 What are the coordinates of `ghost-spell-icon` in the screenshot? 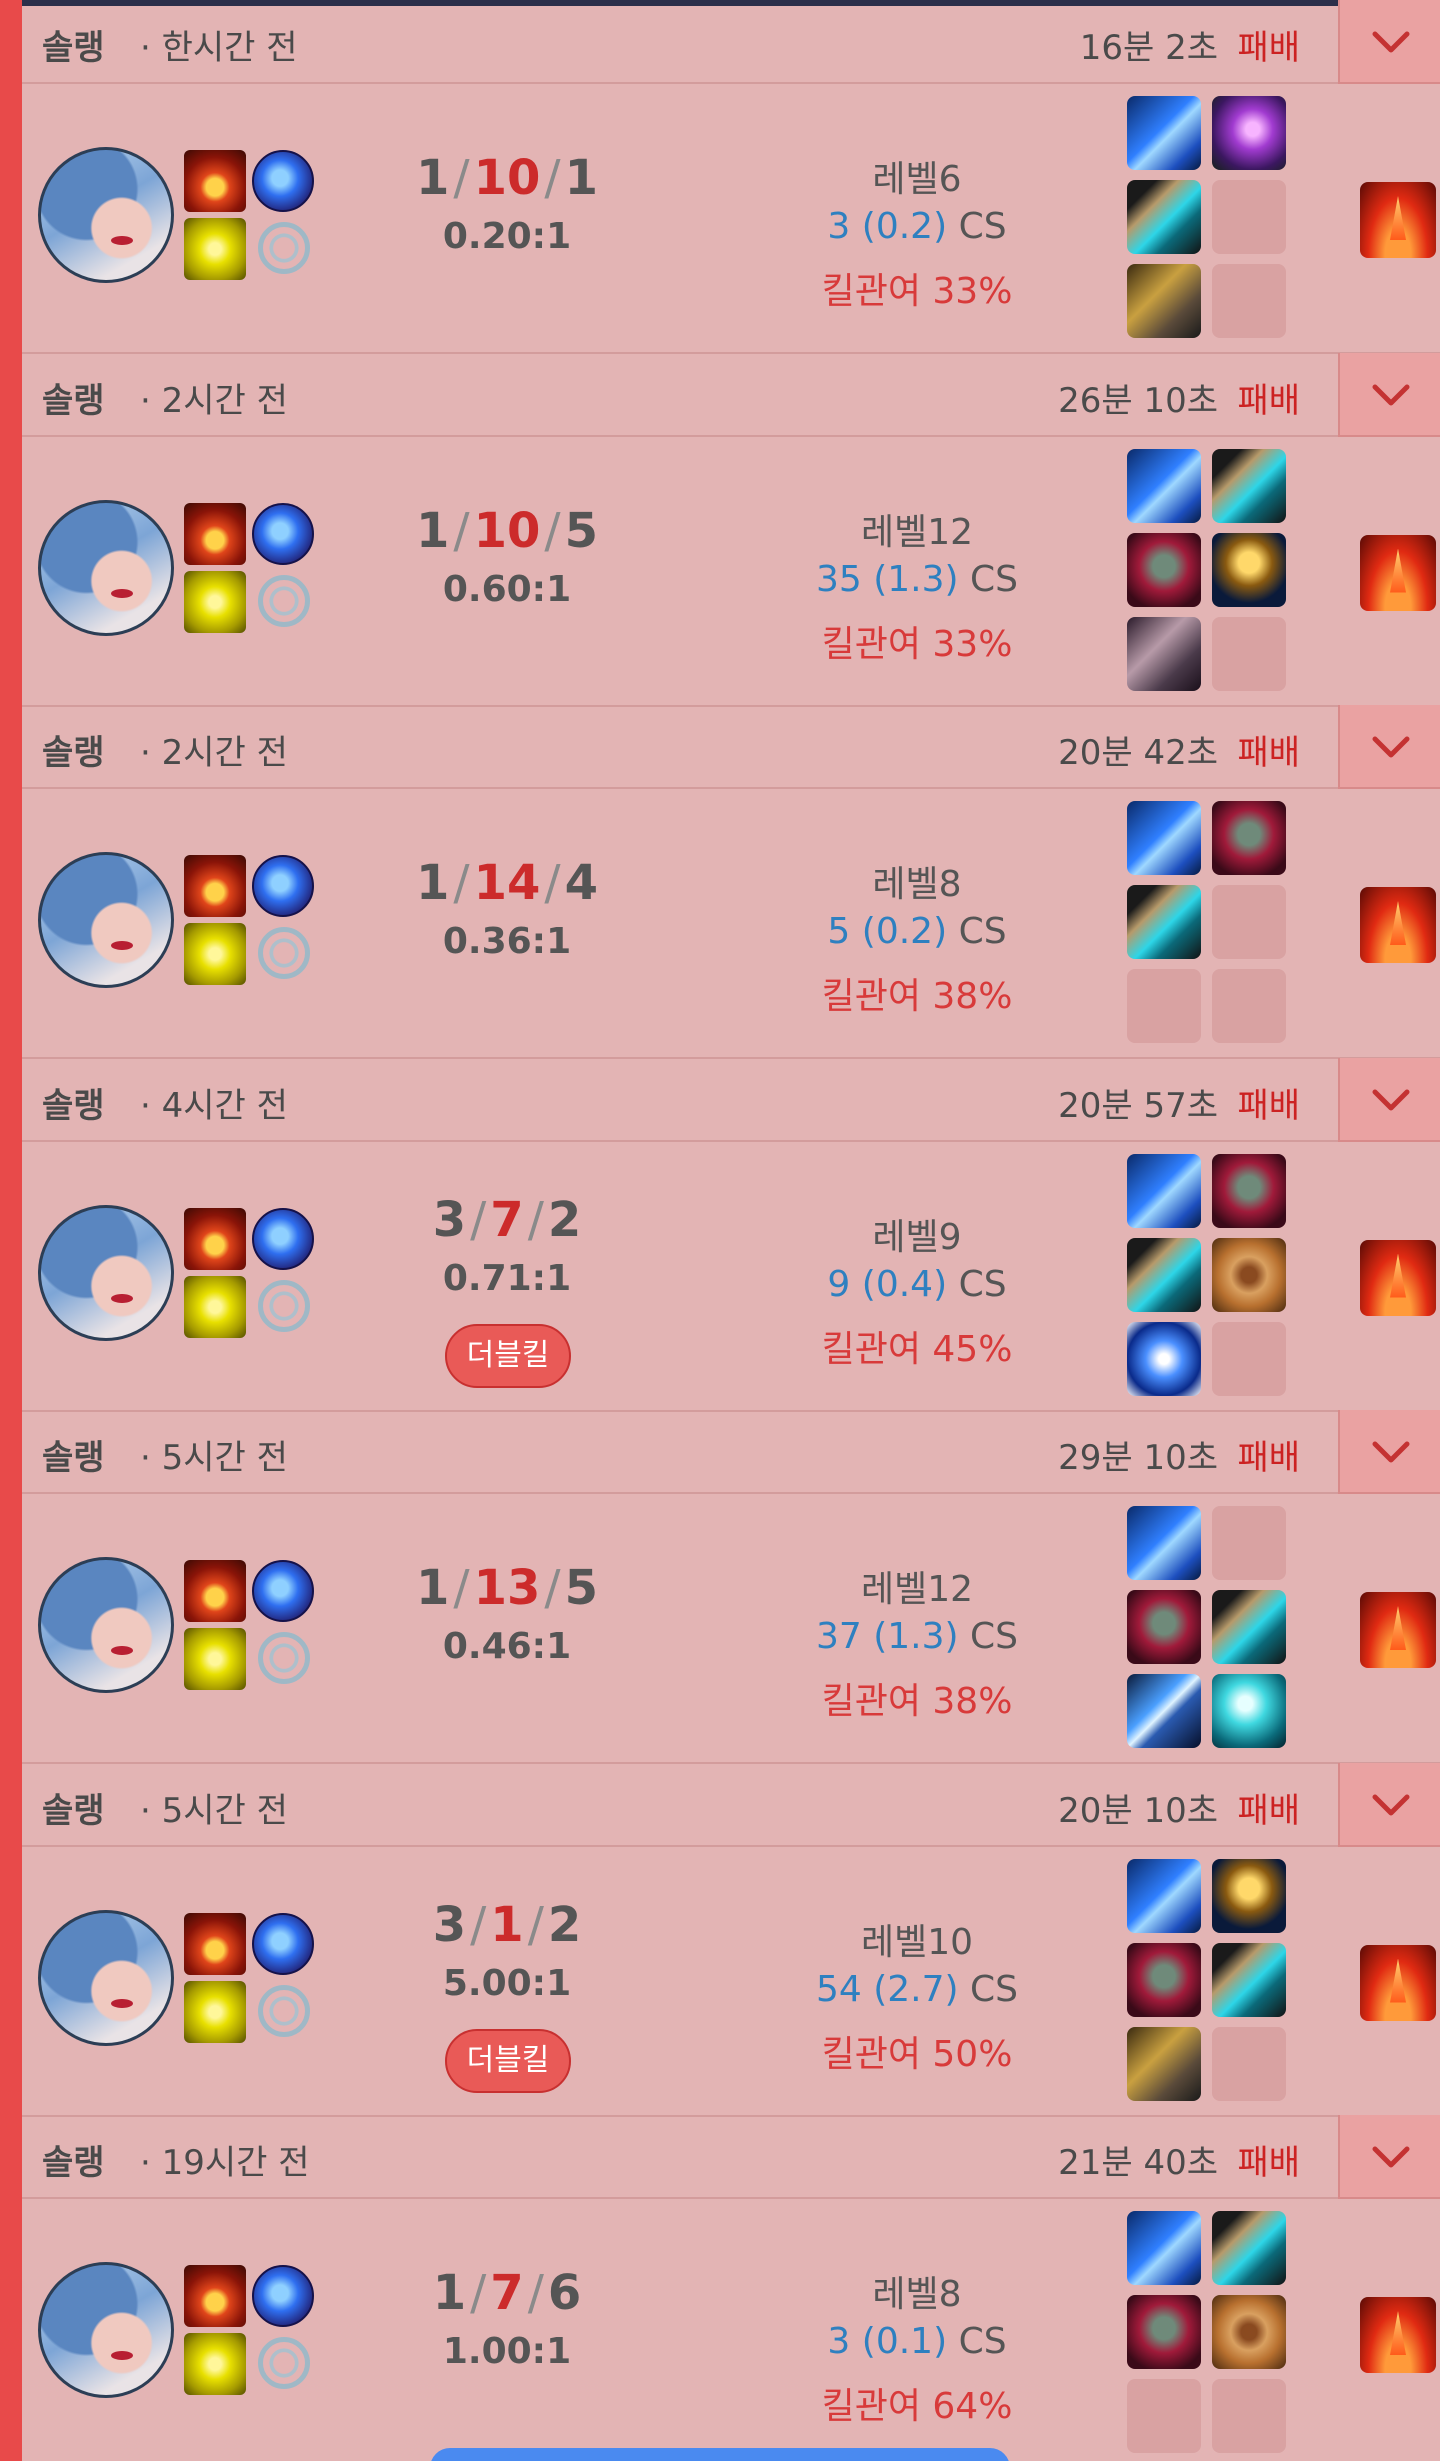 It's located at (215, 601).